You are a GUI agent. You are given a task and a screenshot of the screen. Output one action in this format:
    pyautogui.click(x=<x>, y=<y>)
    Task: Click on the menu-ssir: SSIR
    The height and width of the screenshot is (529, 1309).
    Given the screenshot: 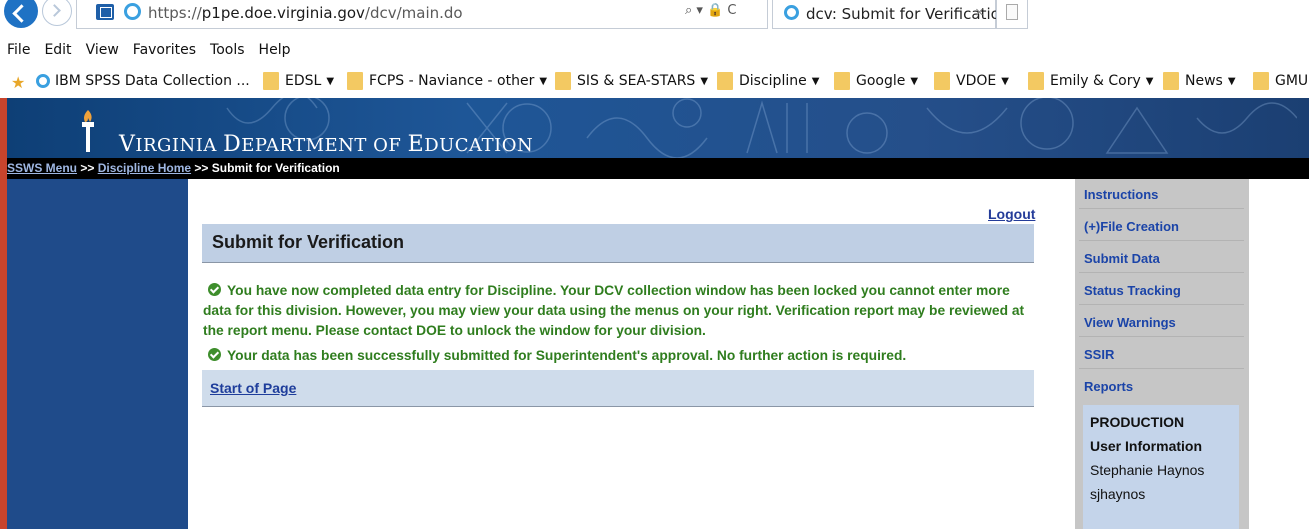 What is the action you would take?
    pyautogui.click(x=1099, y=354)
    